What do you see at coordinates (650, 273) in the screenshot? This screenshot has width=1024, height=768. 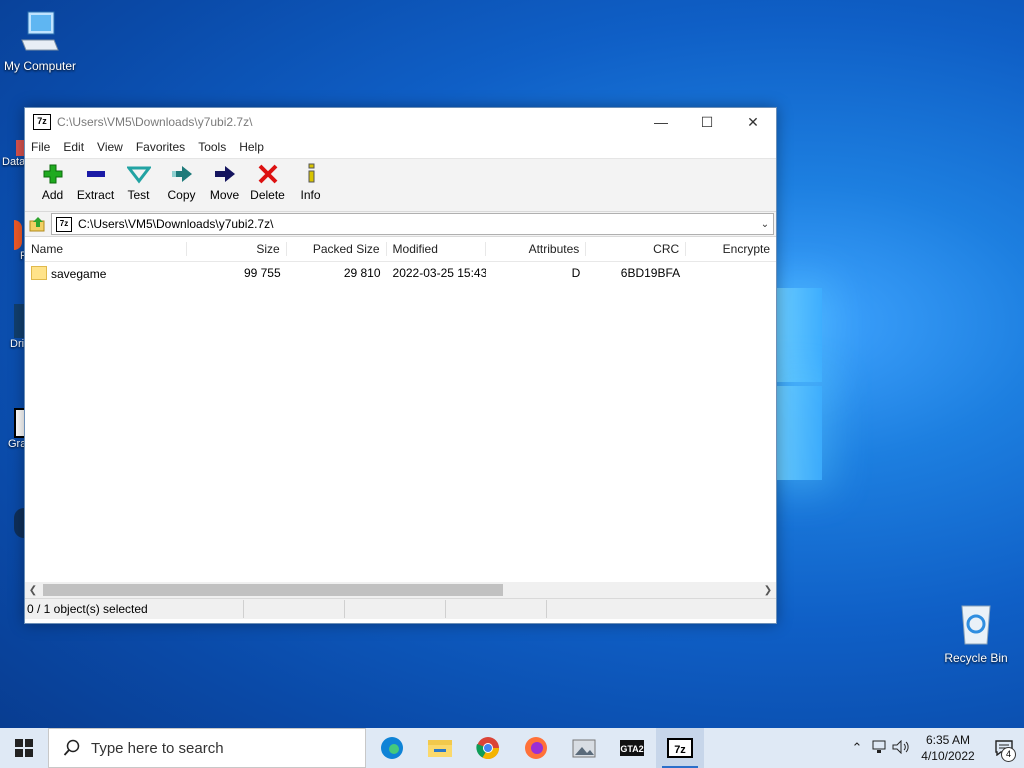 I see `crc-cell: 6BD19BFA` at bounding box center [650, 273].